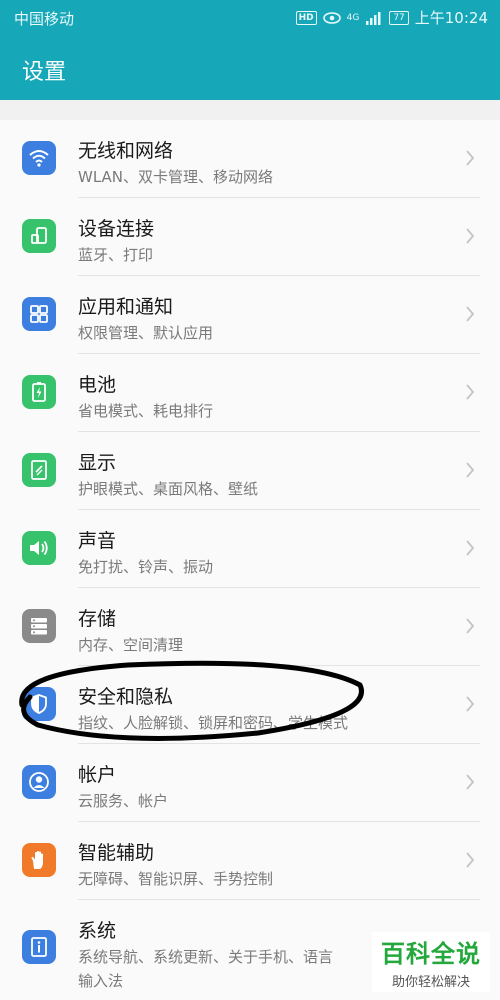 The width and height of the screenshot is (500, 1000). What do you see at coordinates (250, 549) in the screenshot?
I see `settings-item-sound: 声音 免打扰、铃声、振动` at bounding box center [250, 549].